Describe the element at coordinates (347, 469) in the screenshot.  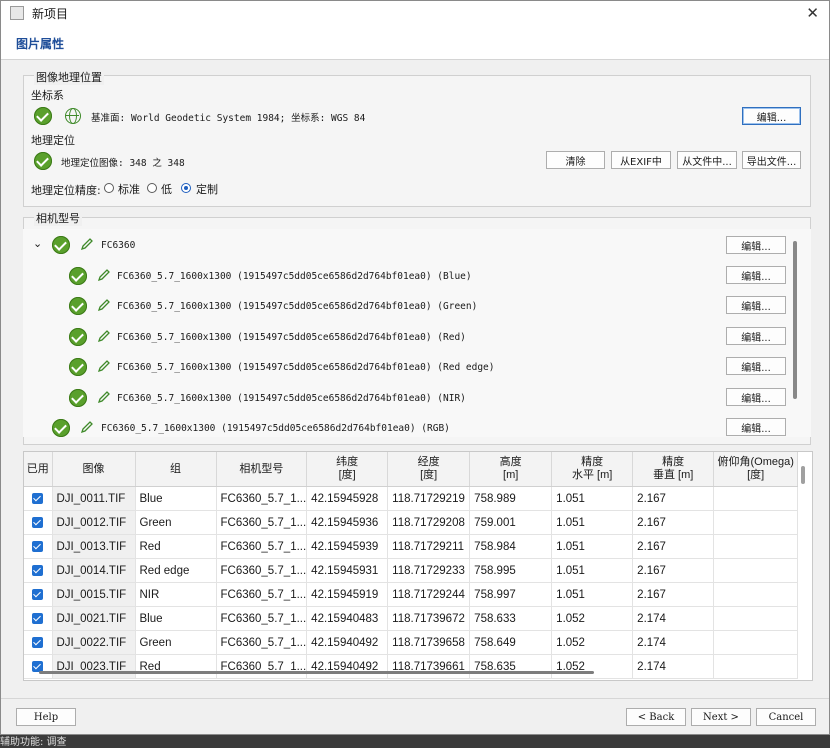
I see `column-header: 纬度 [度]` at that location.